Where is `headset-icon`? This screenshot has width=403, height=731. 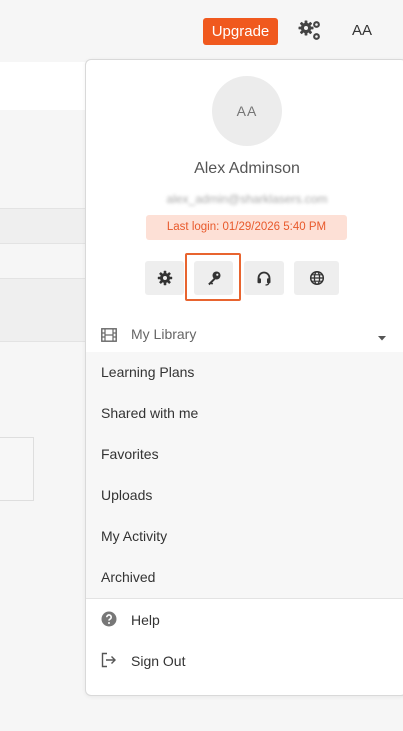 headset-icon is located at coordinates (264, 278).